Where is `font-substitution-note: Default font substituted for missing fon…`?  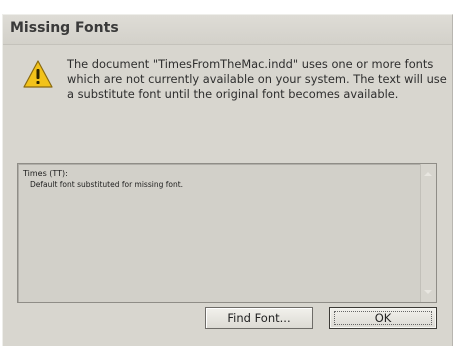 font-substitution-note: Default font substituted for missing fon… is located at coordinates (107, 184).